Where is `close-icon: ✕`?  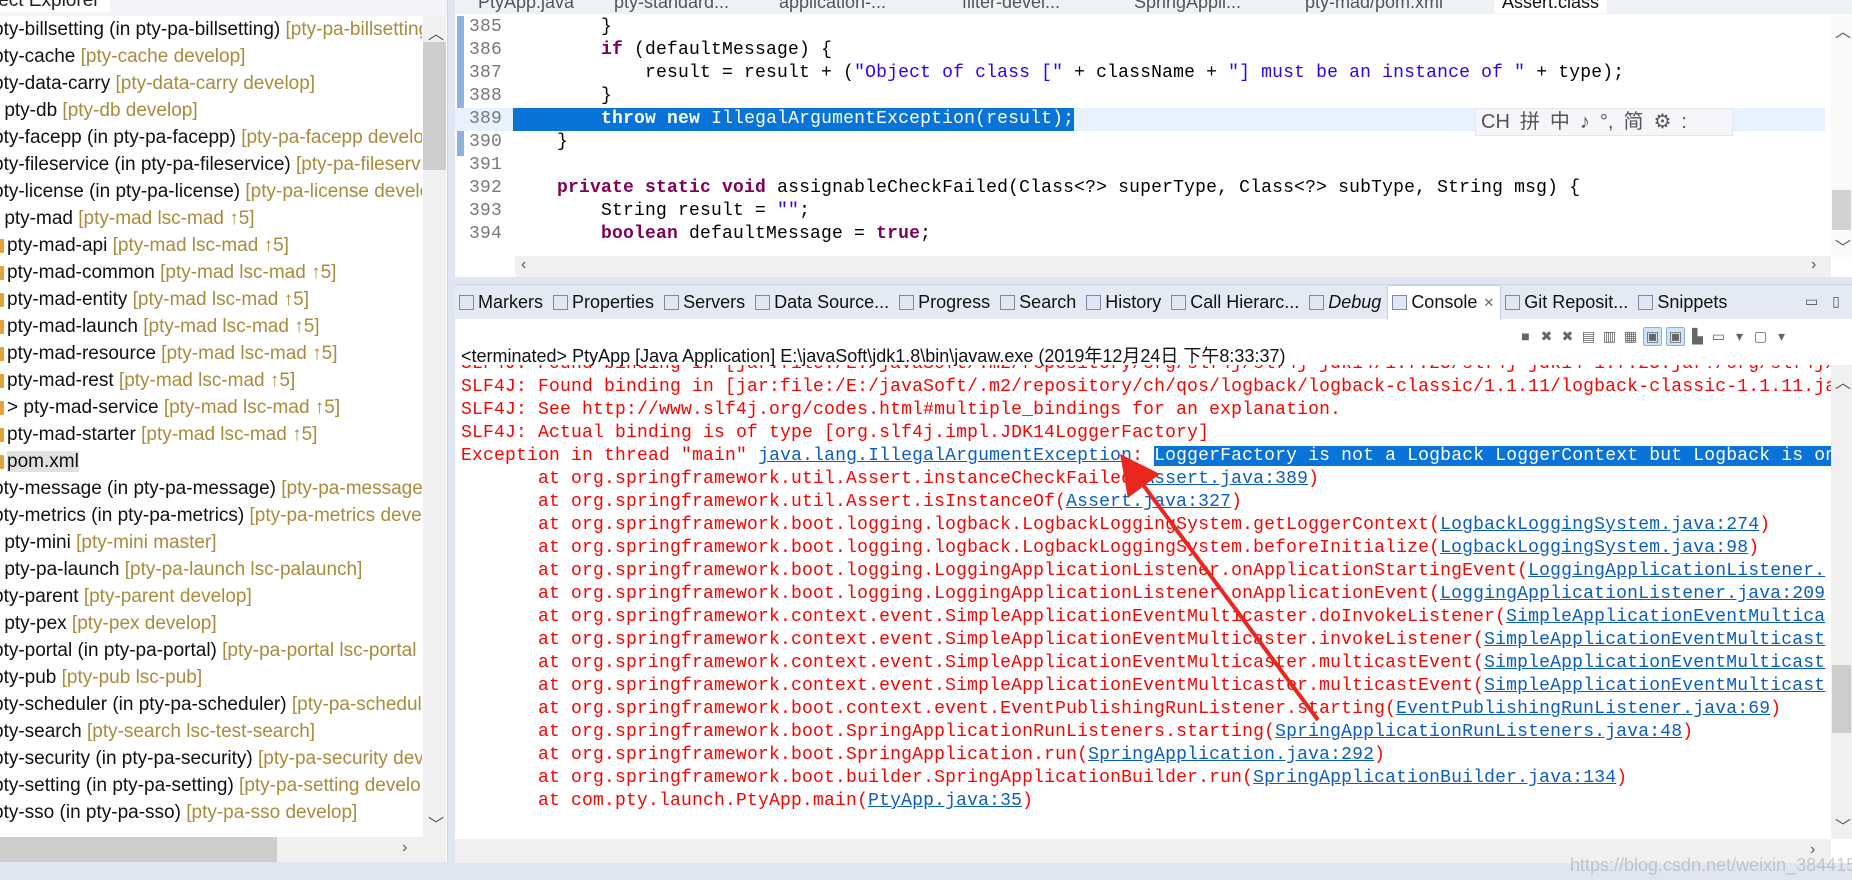
close-icon: ✕ is located at coordinates (1488, 303).